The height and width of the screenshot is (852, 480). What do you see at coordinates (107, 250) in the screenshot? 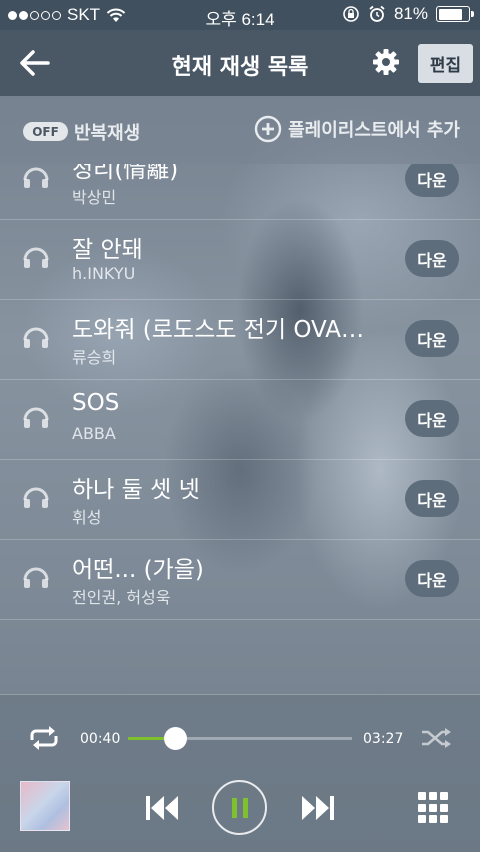
I see `song-title: 잘 안돼` at bounding box center [107, 250].